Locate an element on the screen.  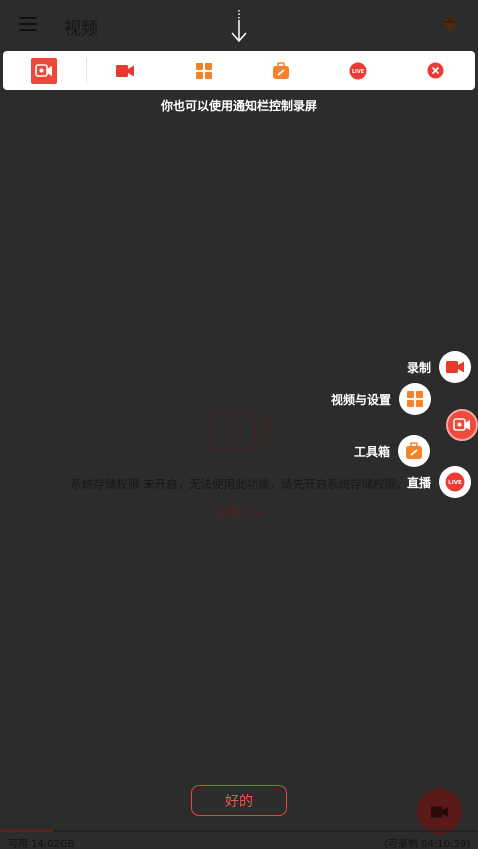
record-fab is located at coordinates (439, 811).